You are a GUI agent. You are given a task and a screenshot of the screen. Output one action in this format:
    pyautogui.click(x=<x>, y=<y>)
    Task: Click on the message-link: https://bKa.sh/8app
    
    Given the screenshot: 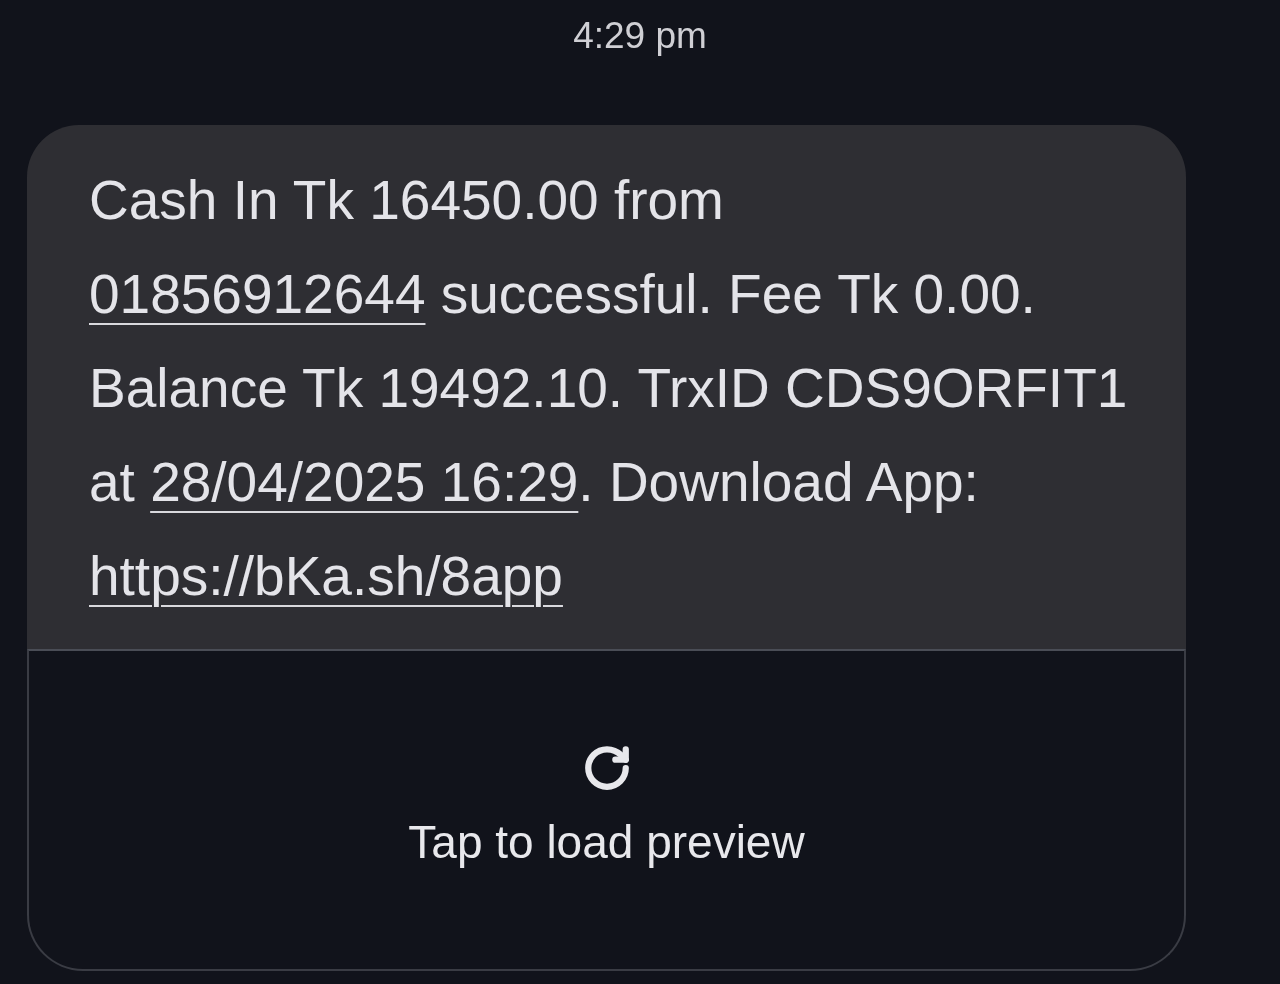 What is the action you would take?
    pyautogui.click(x=326, y=576)
    